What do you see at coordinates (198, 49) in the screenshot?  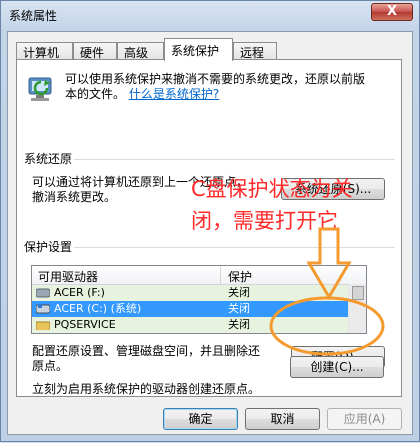 I see `tab-system-protection: 系统保护` at bounding box center [198, 49].